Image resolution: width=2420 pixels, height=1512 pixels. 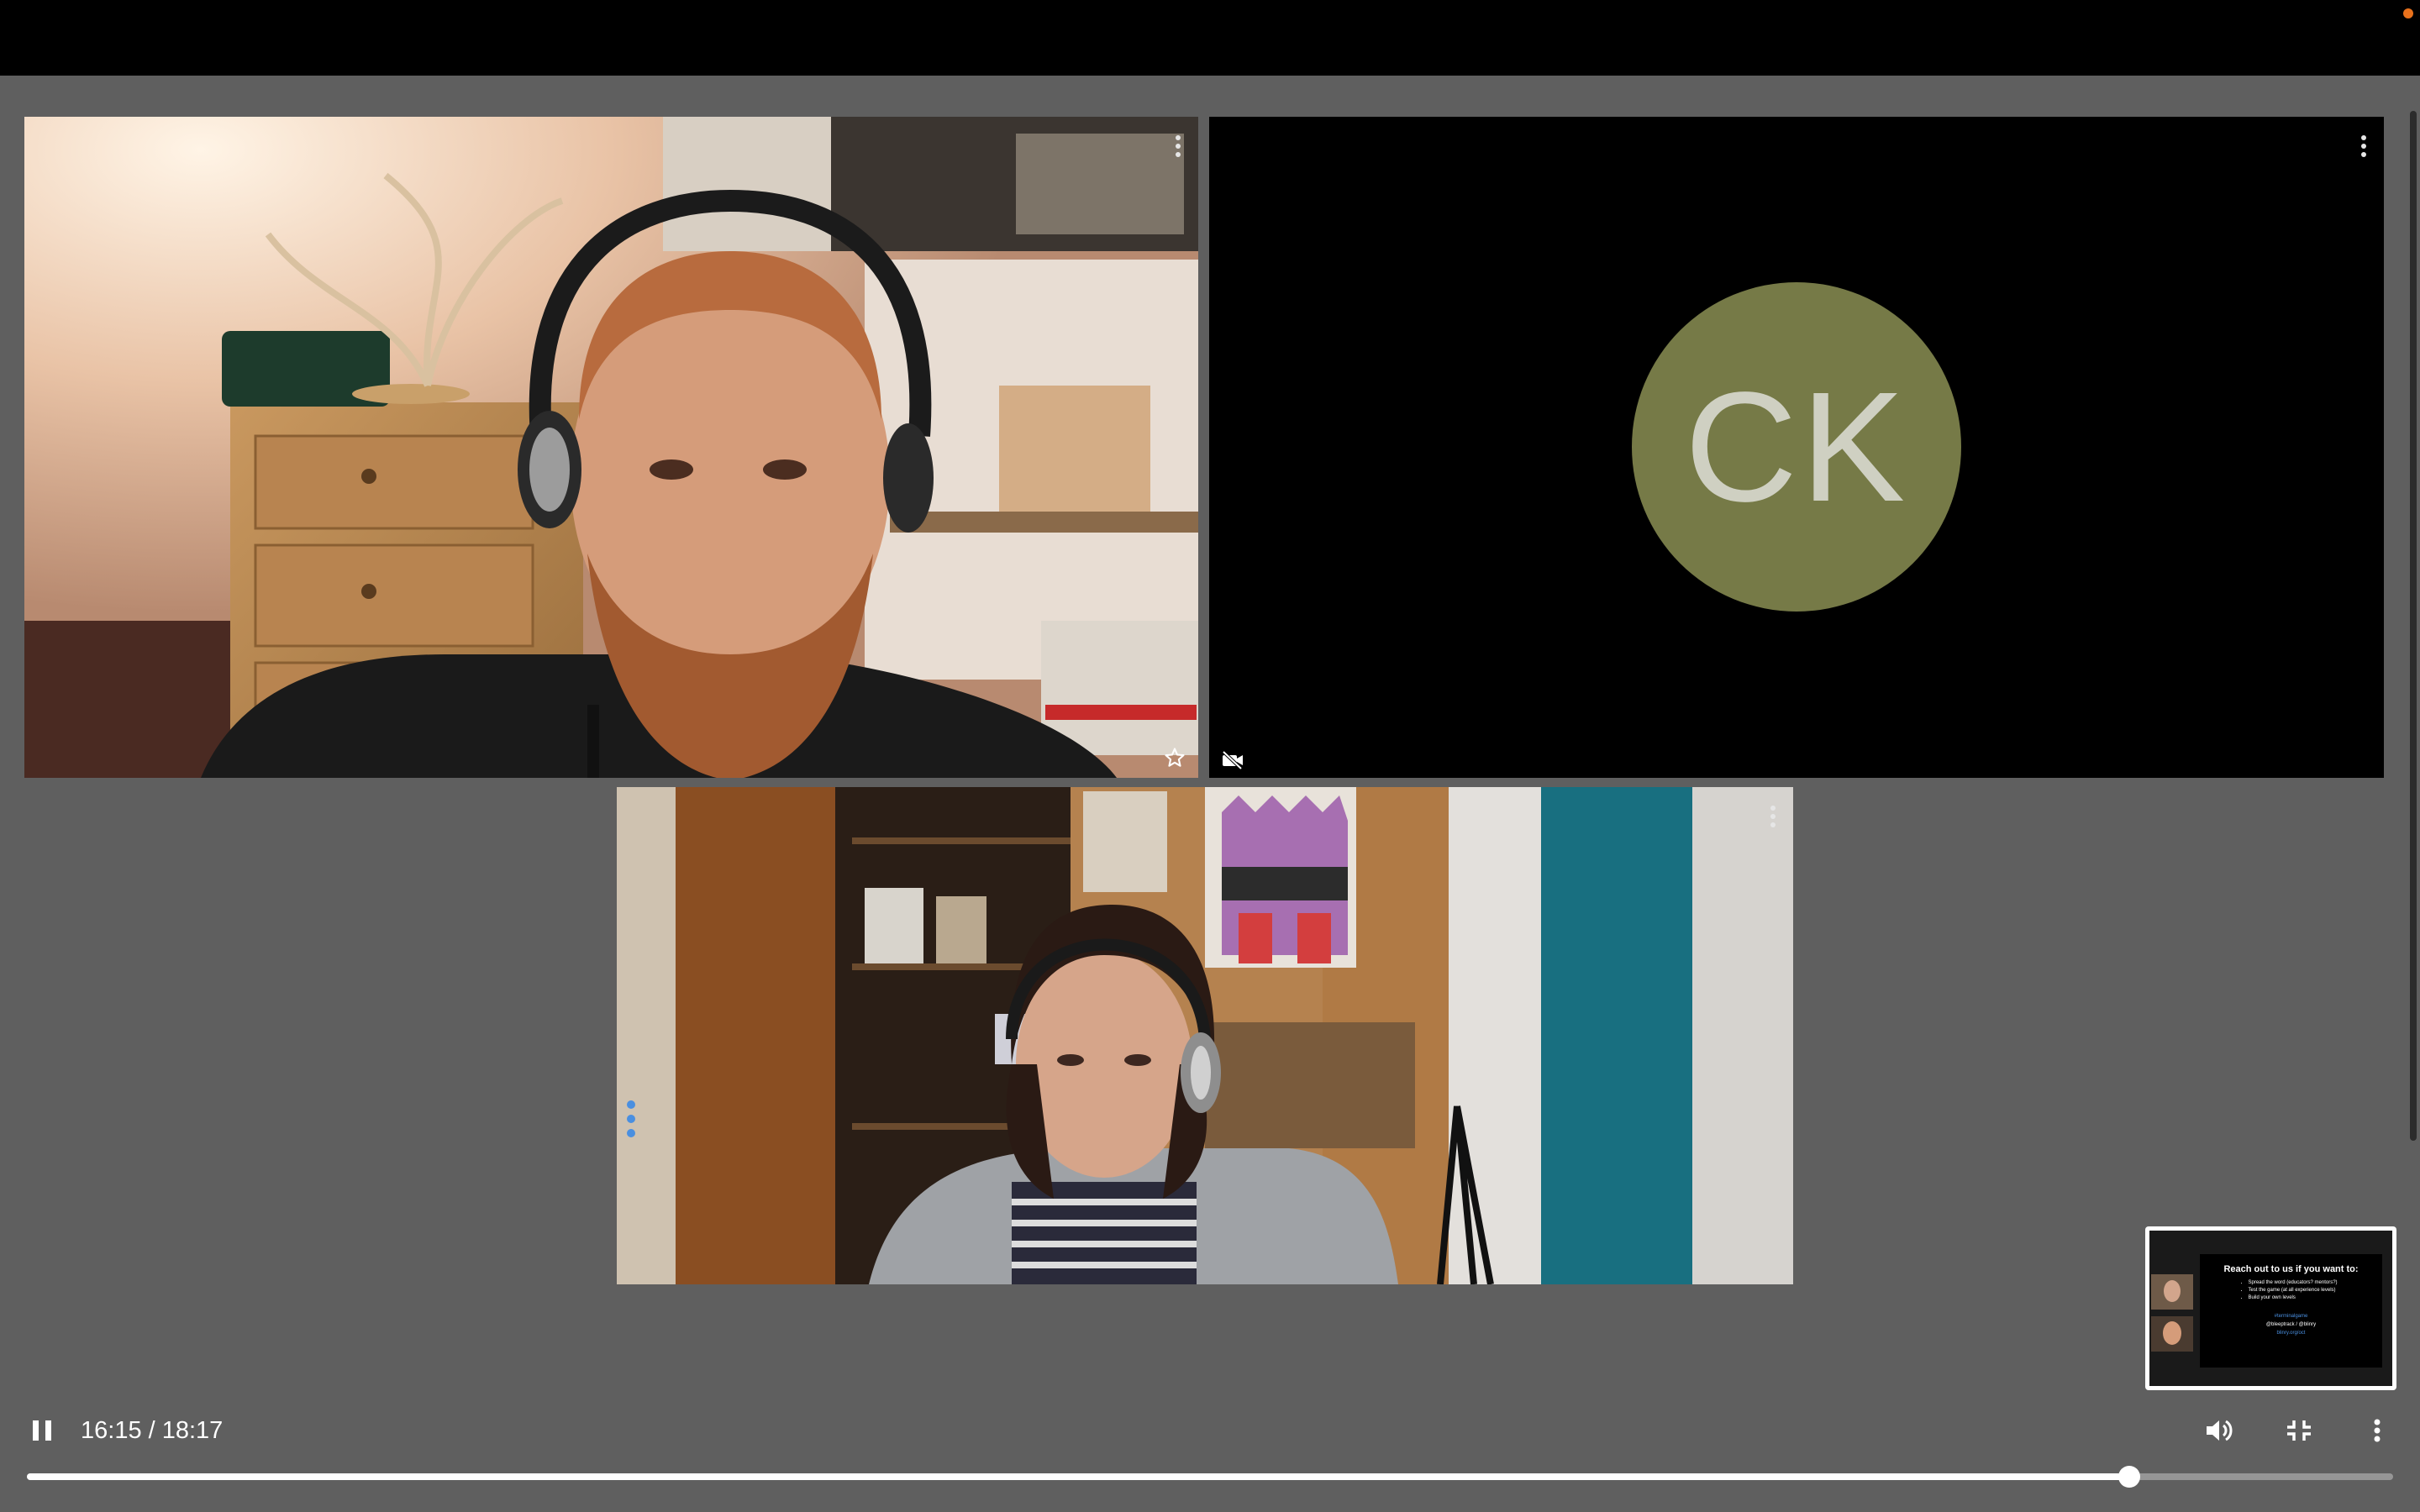 I want to click on tile-2-menu-button, so click(x=2363, y=146).